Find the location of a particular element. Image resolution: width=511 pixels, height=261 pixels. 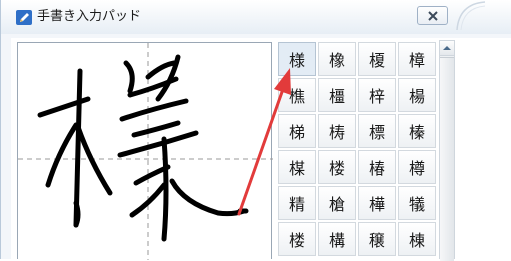

candidate-cell: 樺 is located at coordinates (377, 203).